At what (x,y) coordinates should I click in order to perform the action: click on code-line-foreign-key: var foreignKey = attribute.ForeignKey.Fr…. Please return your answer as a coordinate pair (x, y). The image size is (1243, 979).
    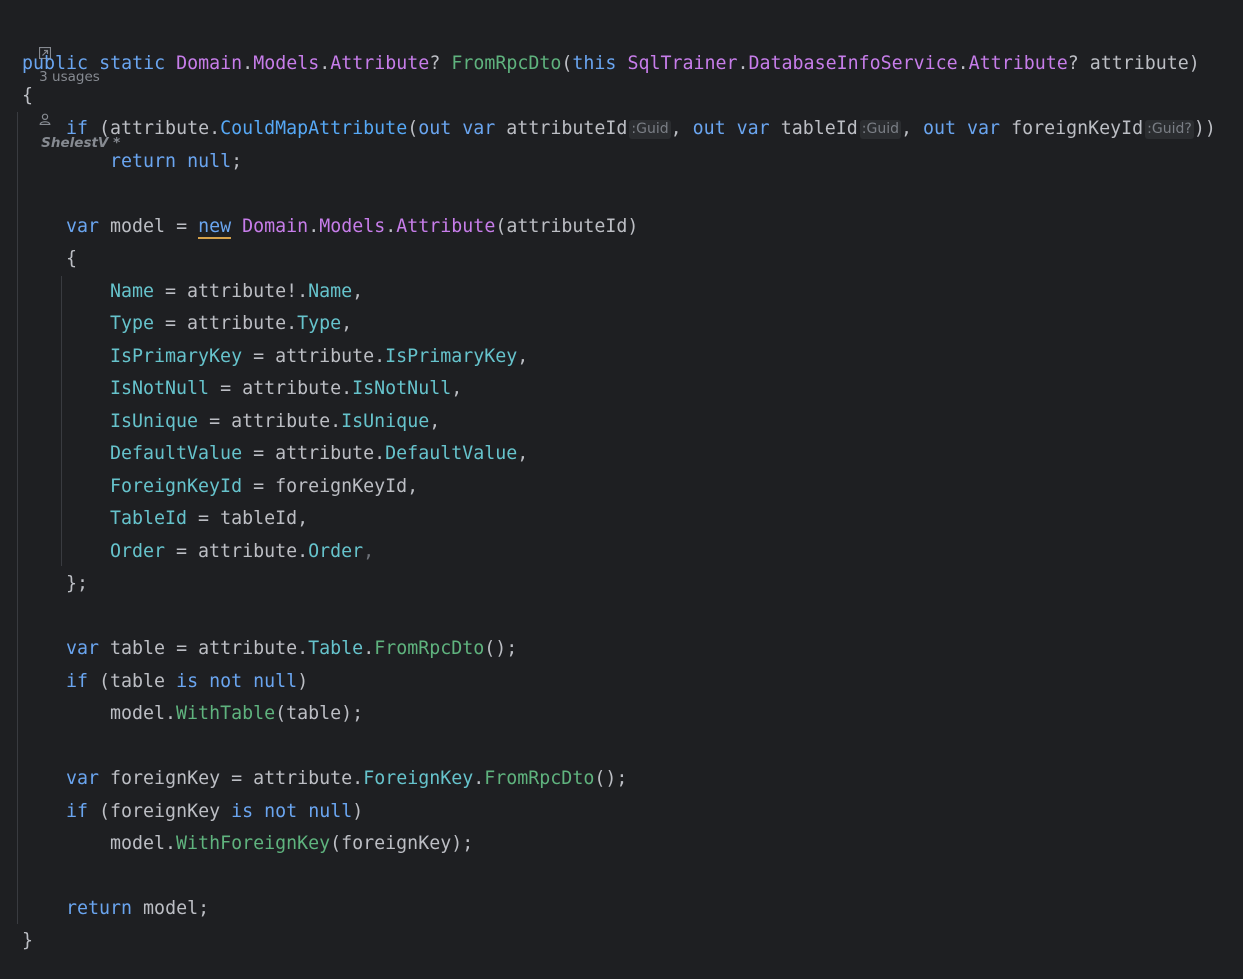
    Looking at the image, I should click on (346, 779).